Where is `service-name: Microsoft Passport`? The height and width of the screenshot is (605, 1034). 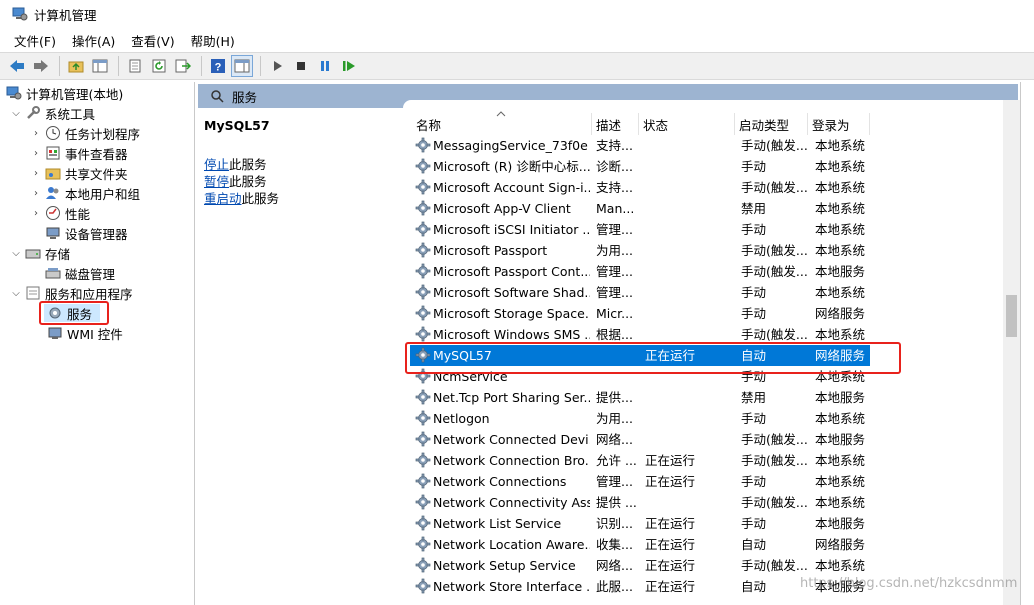
service-name: Microsoft Passport is located at coordinates (490, 250).